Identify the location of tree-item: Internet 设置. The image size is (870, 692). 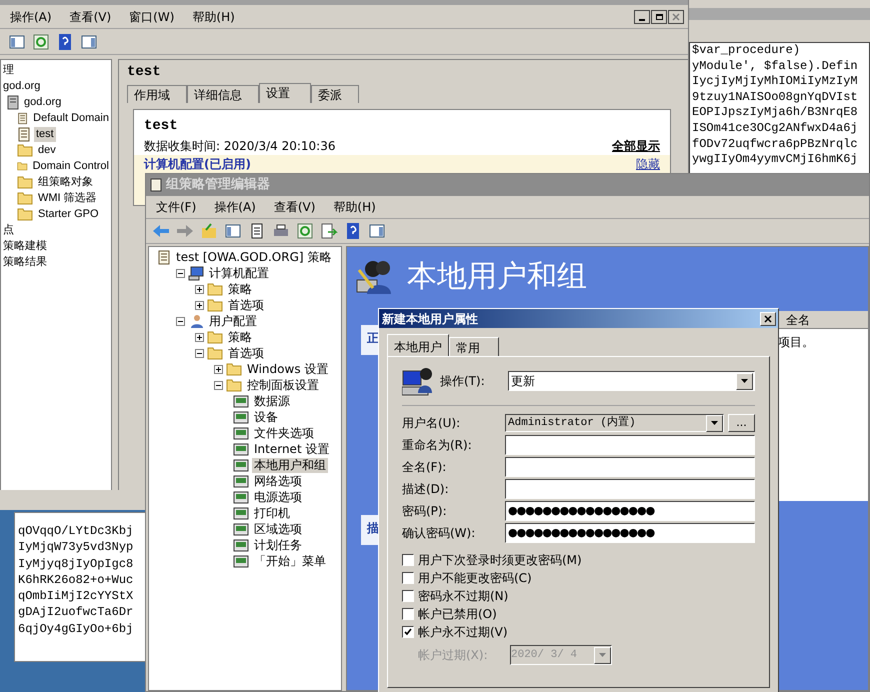
(292, 449).